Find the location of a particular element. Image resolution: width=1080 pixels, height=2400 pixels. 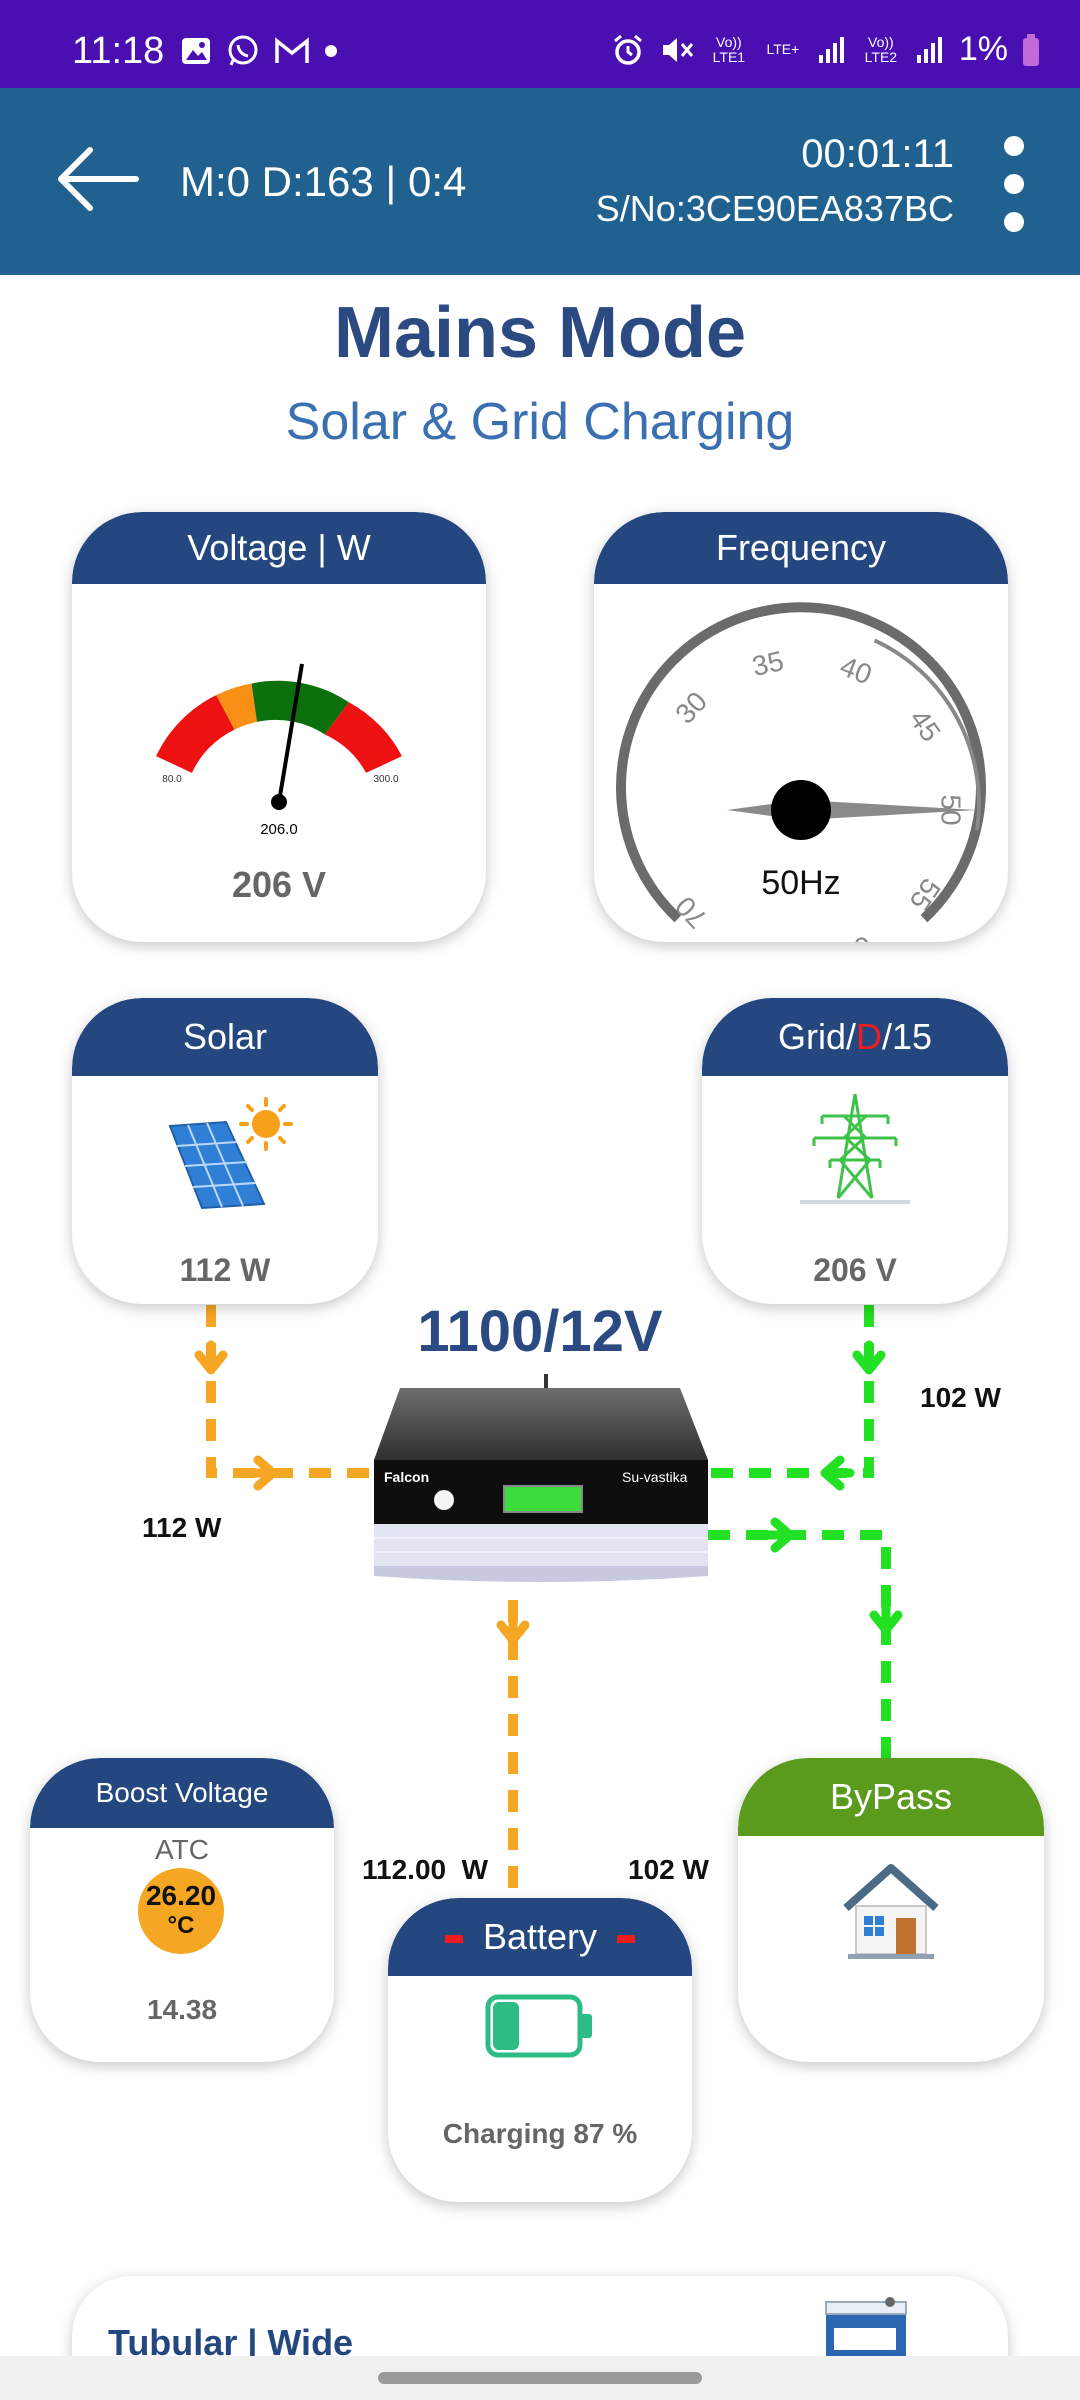

grid-flow-label: 102 W is located at coordinates (960, 1397).